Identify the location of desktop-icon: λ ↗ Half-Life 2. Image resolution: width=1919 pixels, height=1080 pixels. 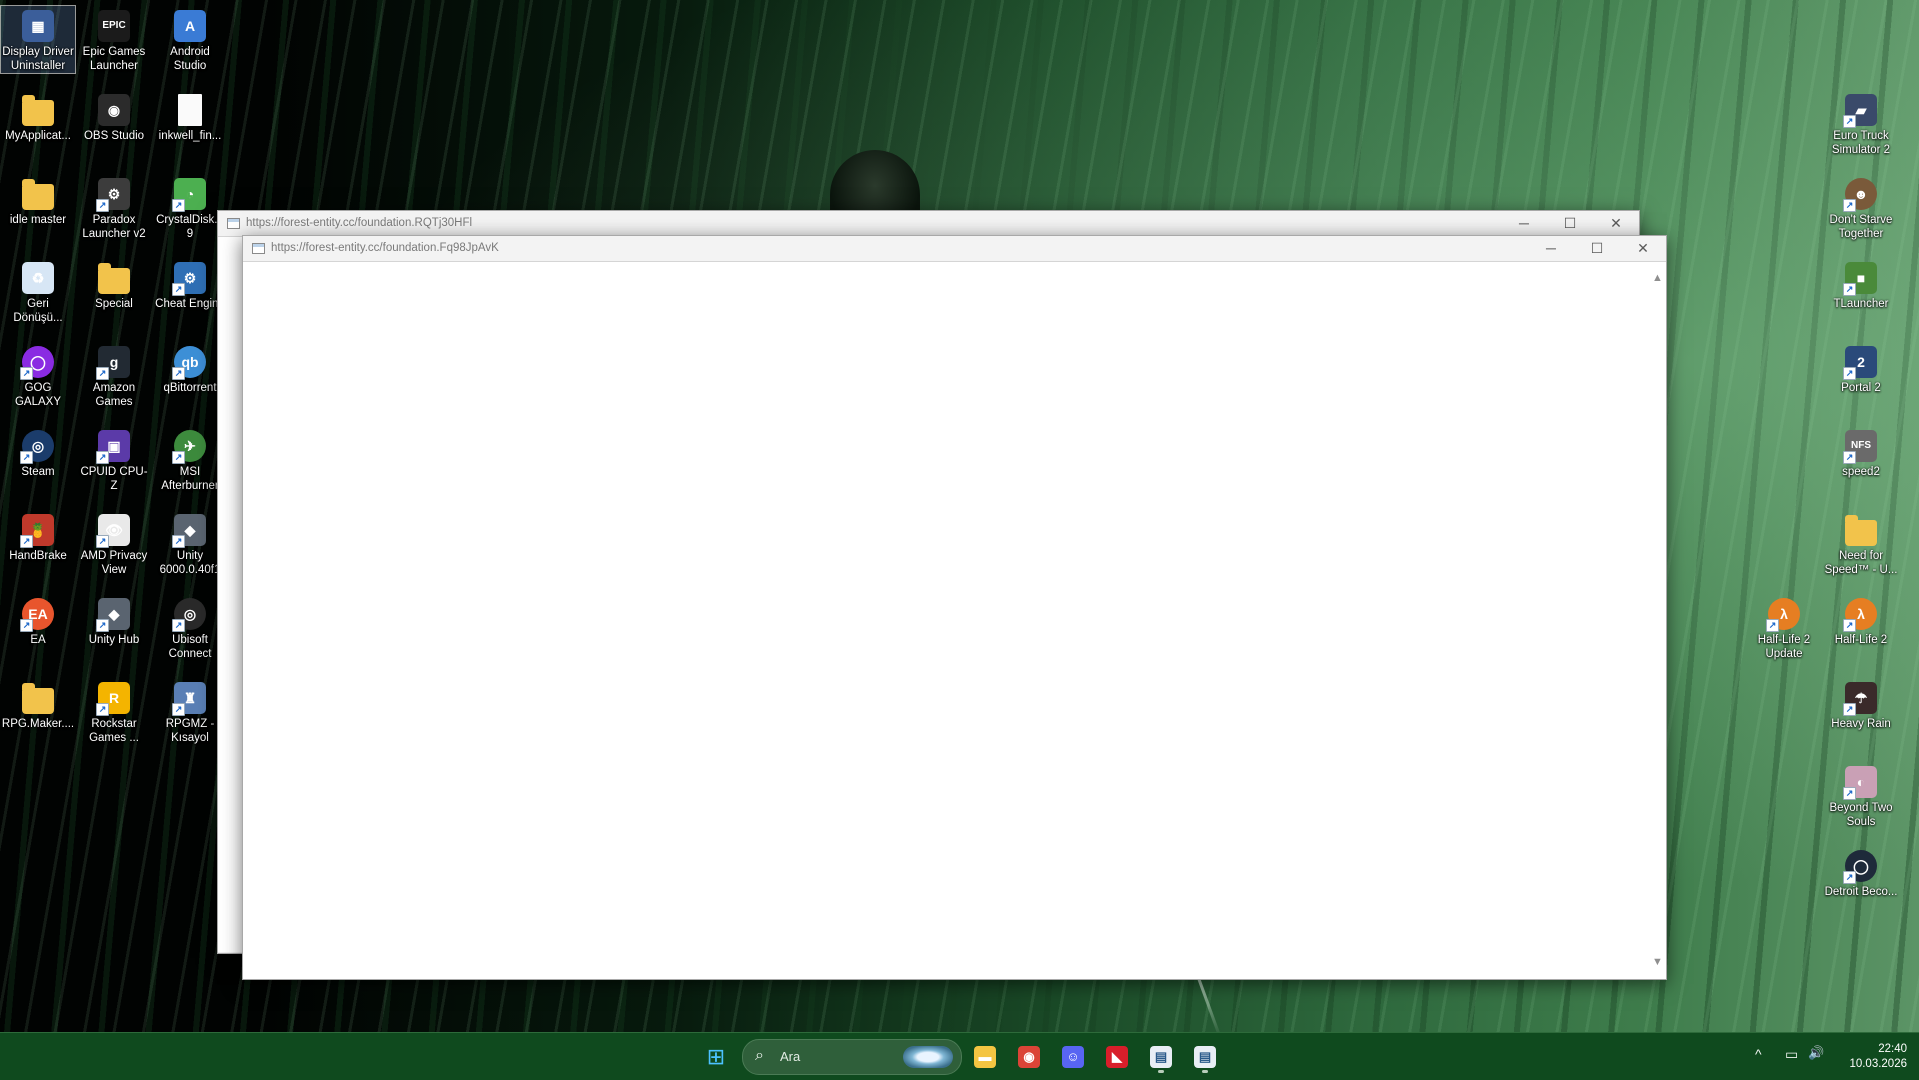
(1861, 620).